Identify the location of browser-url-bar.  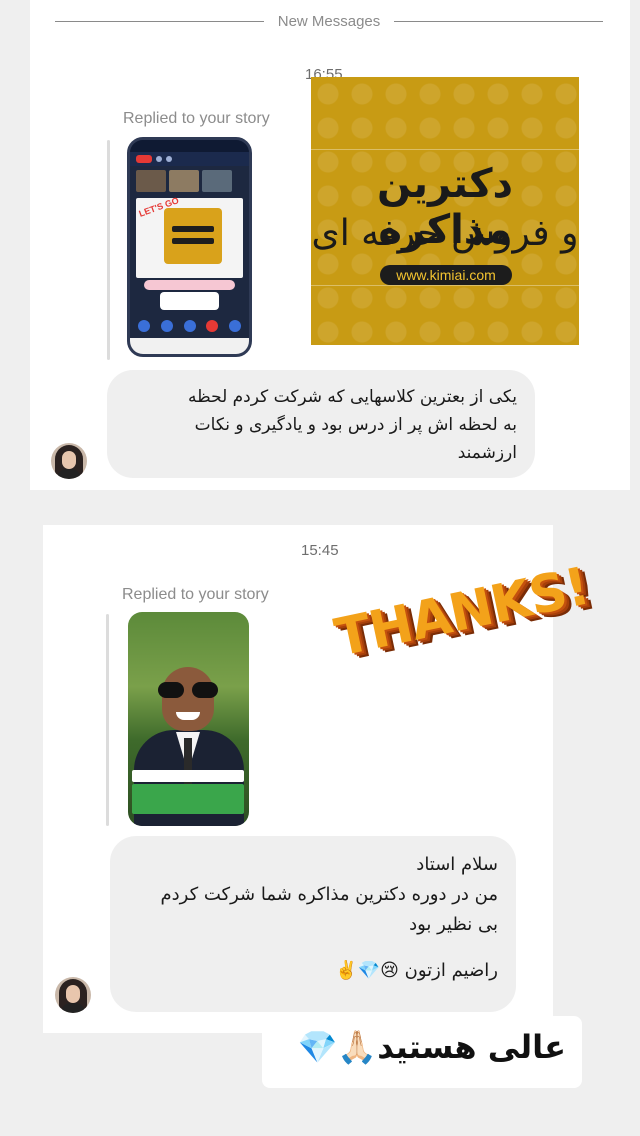
(189, 346).